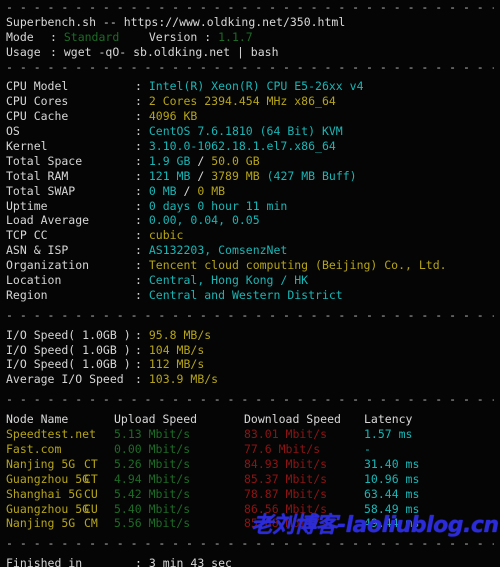 This screenshot has height=567, width=500. I want to click on load-average-line: Load Average: 0.00, 0.04, 0.05, so click(133, 220).